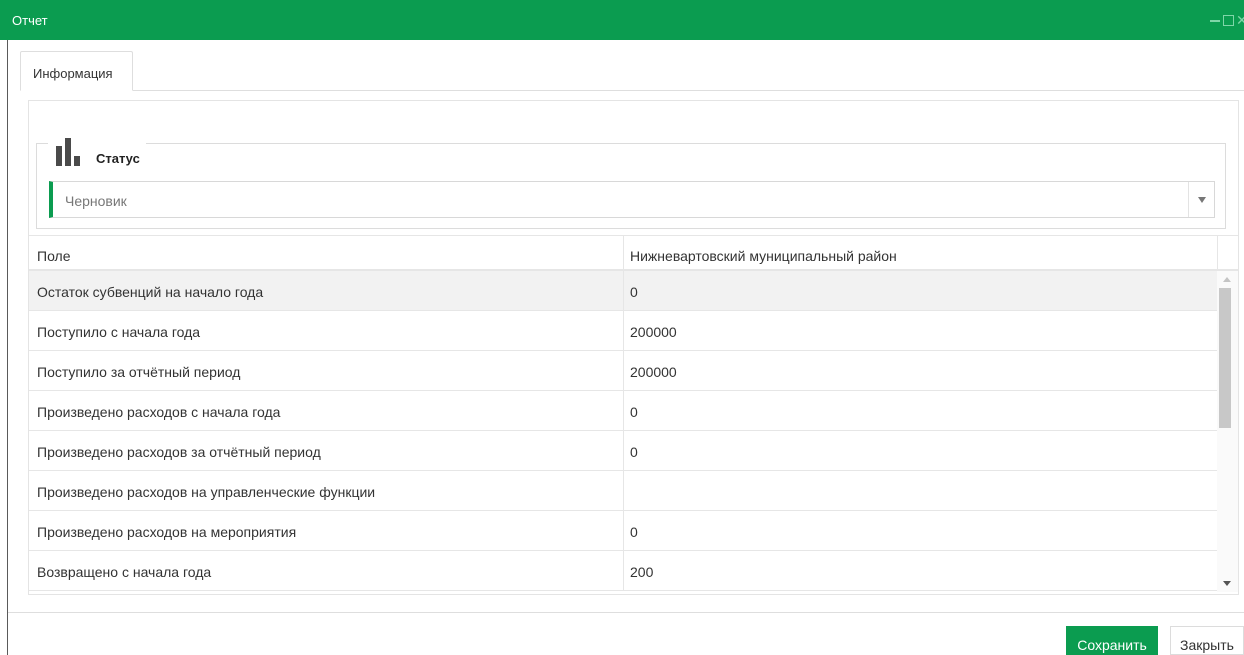  Describe the element at coordinates (641, 572) in the screenshot. I see `row-value-cell: 200` at that location.